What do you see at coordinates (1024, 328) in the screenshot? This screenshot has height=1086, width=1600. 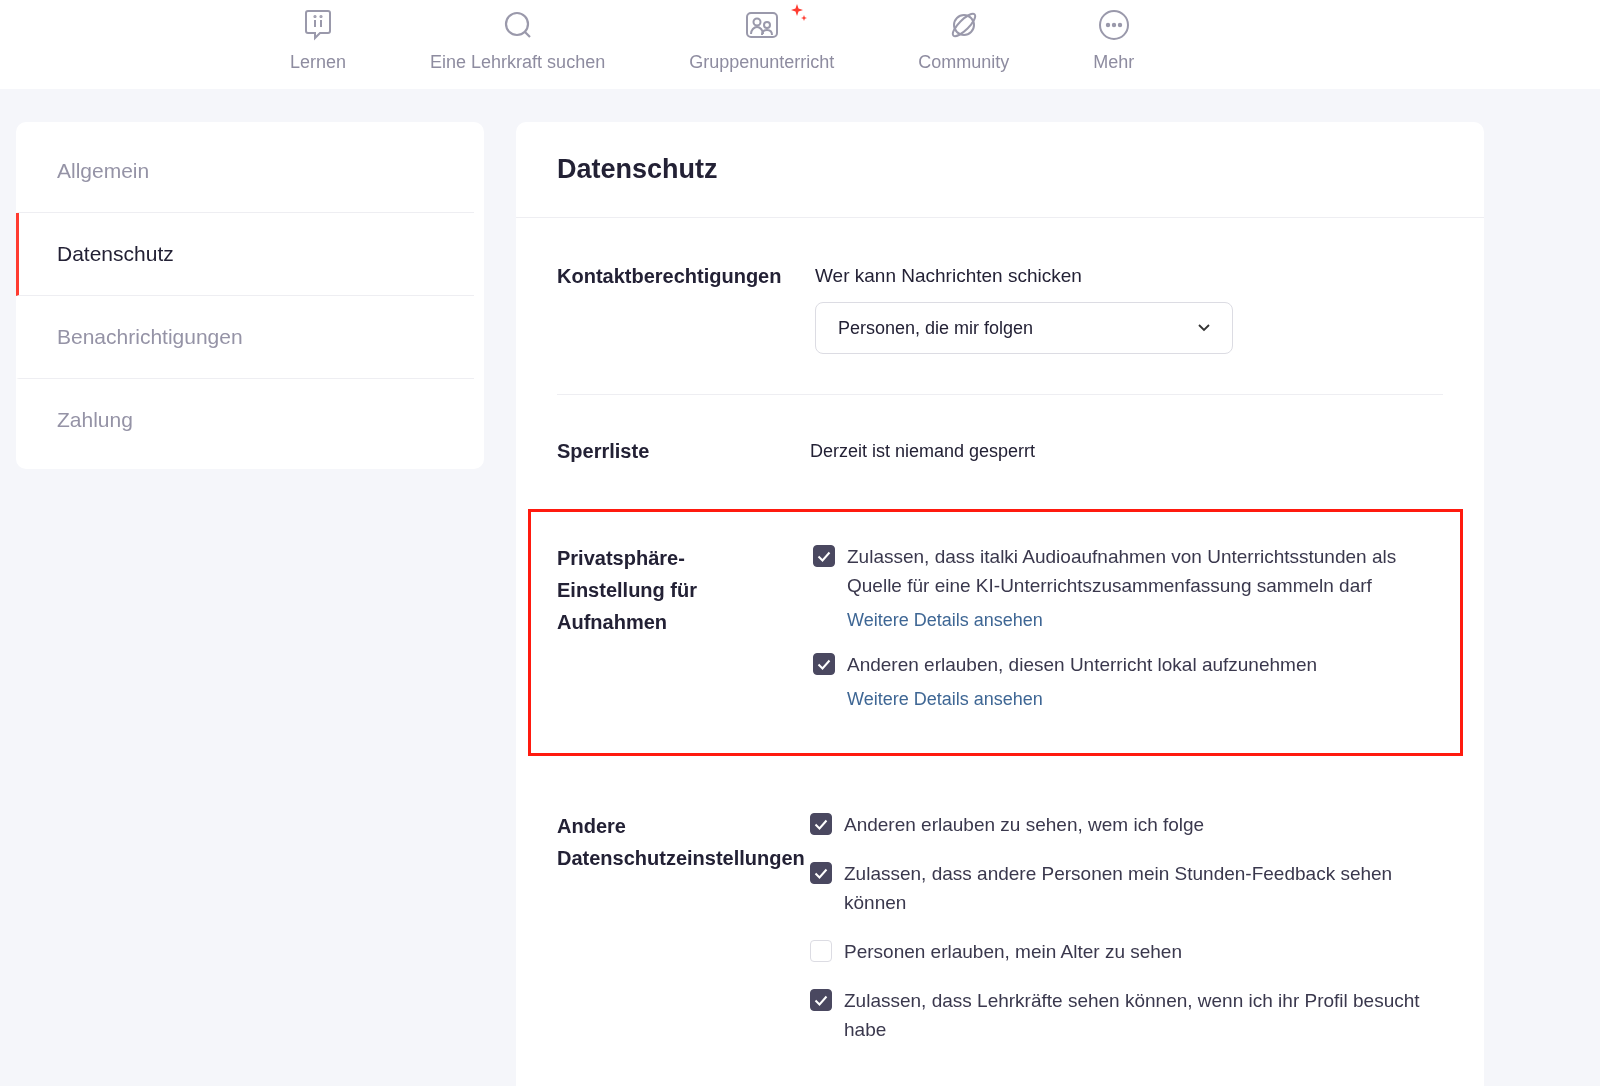 I see `dropdown-select: Personen, die mir folgen` at bounding box center [1024, 328].